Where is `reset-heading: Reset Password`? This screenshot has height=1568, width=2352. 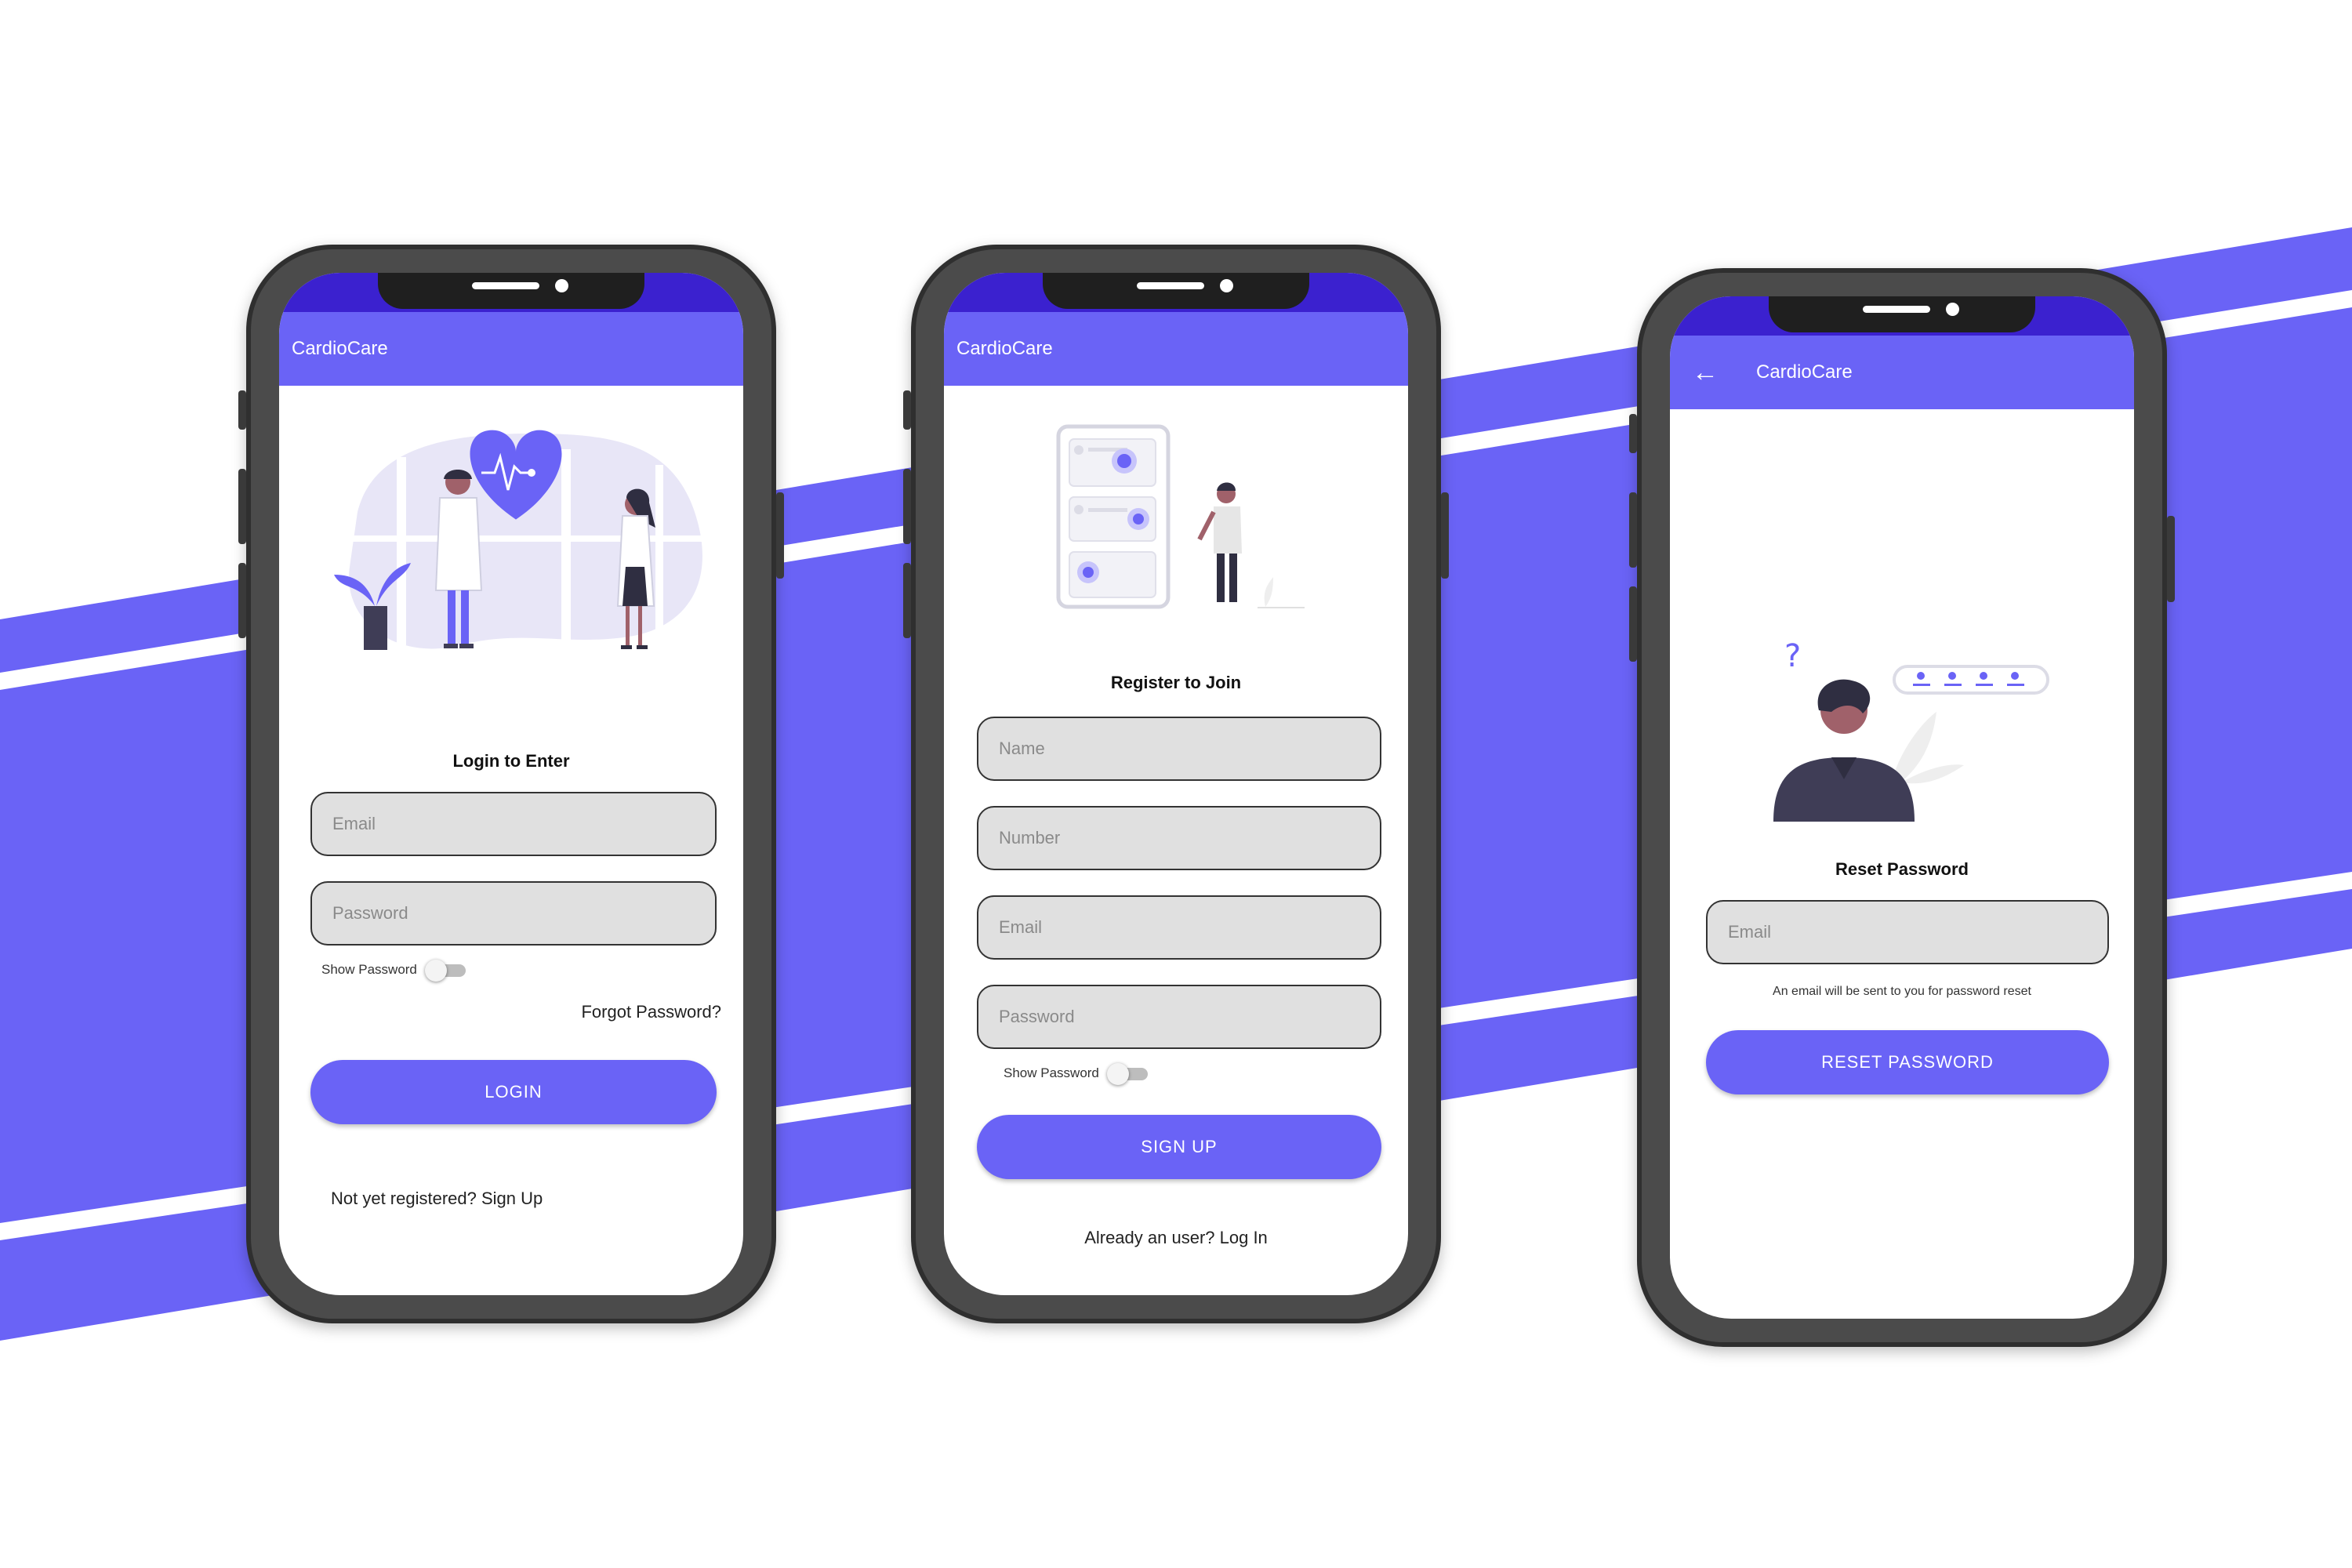
reset-heading: Reset Password is located at coordinates (1902, 869).